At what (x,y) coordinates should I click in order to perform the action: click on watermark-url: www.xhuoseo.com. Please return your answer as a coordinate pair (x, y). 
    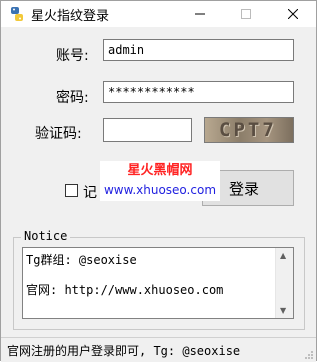
    Looking at the image, I should click on (160, 190).